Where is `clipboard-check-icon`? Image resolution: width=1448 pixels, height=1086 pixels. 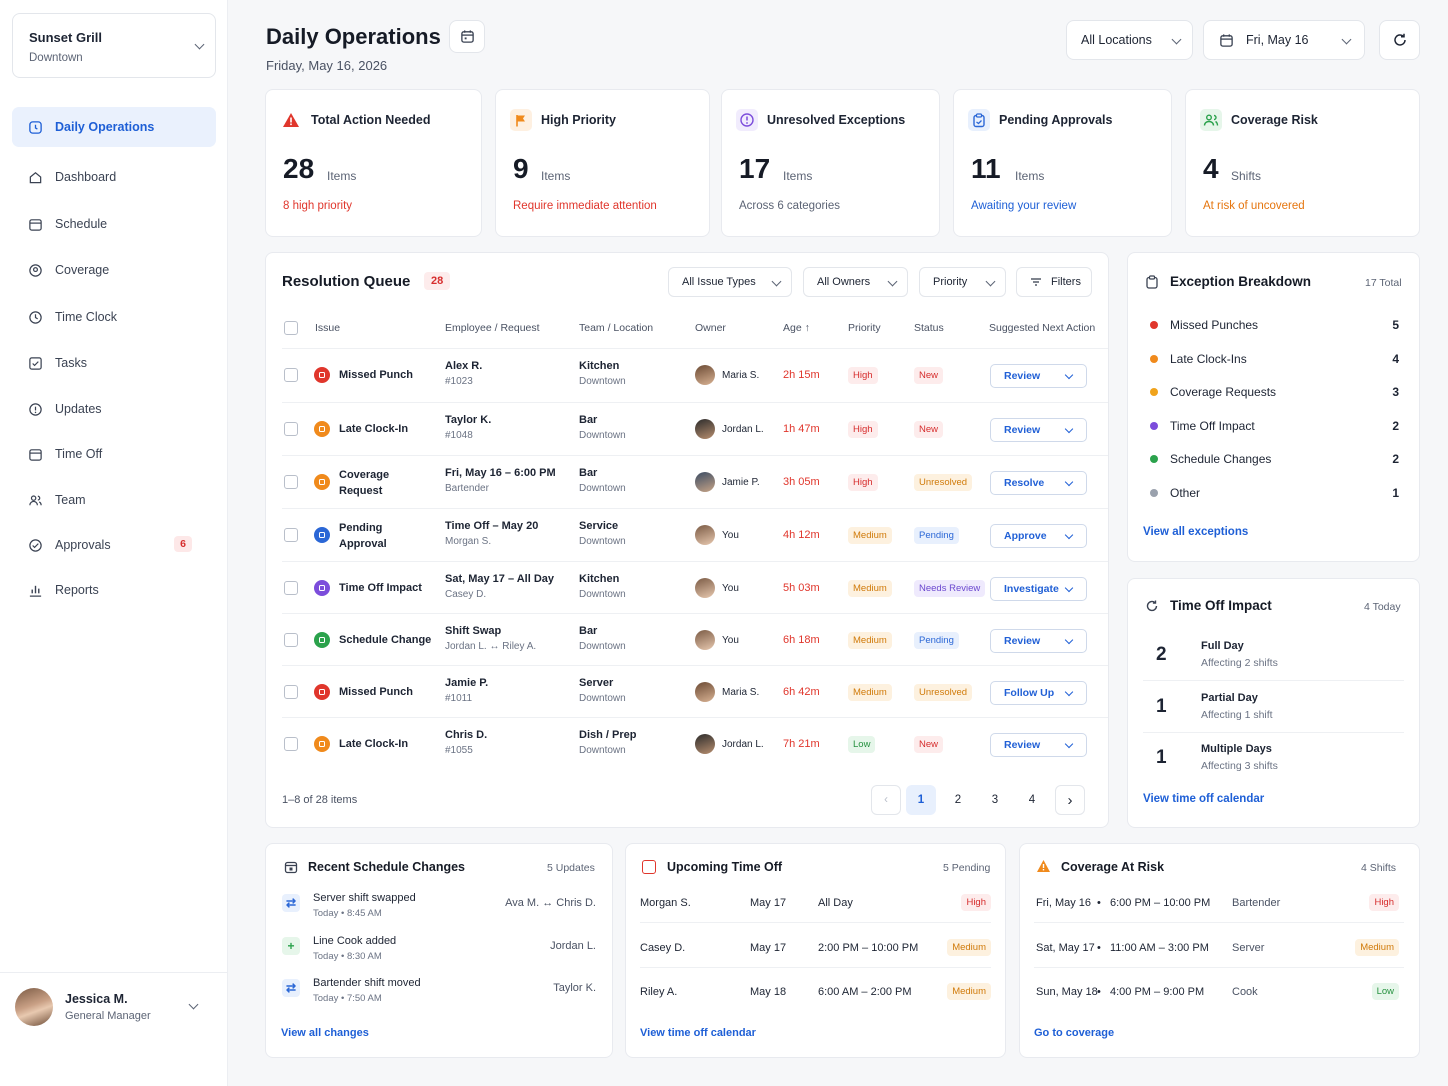 clipboard-check-icon is located at coordinates (979, 120).